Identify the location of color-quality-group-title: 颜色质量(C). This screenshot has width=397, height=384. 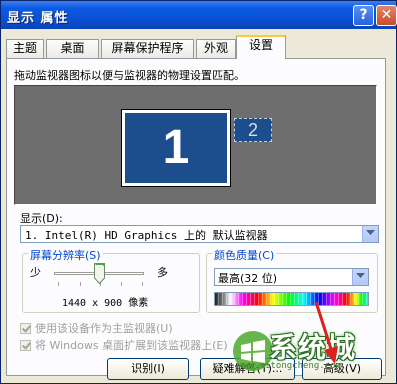
(244, 255).